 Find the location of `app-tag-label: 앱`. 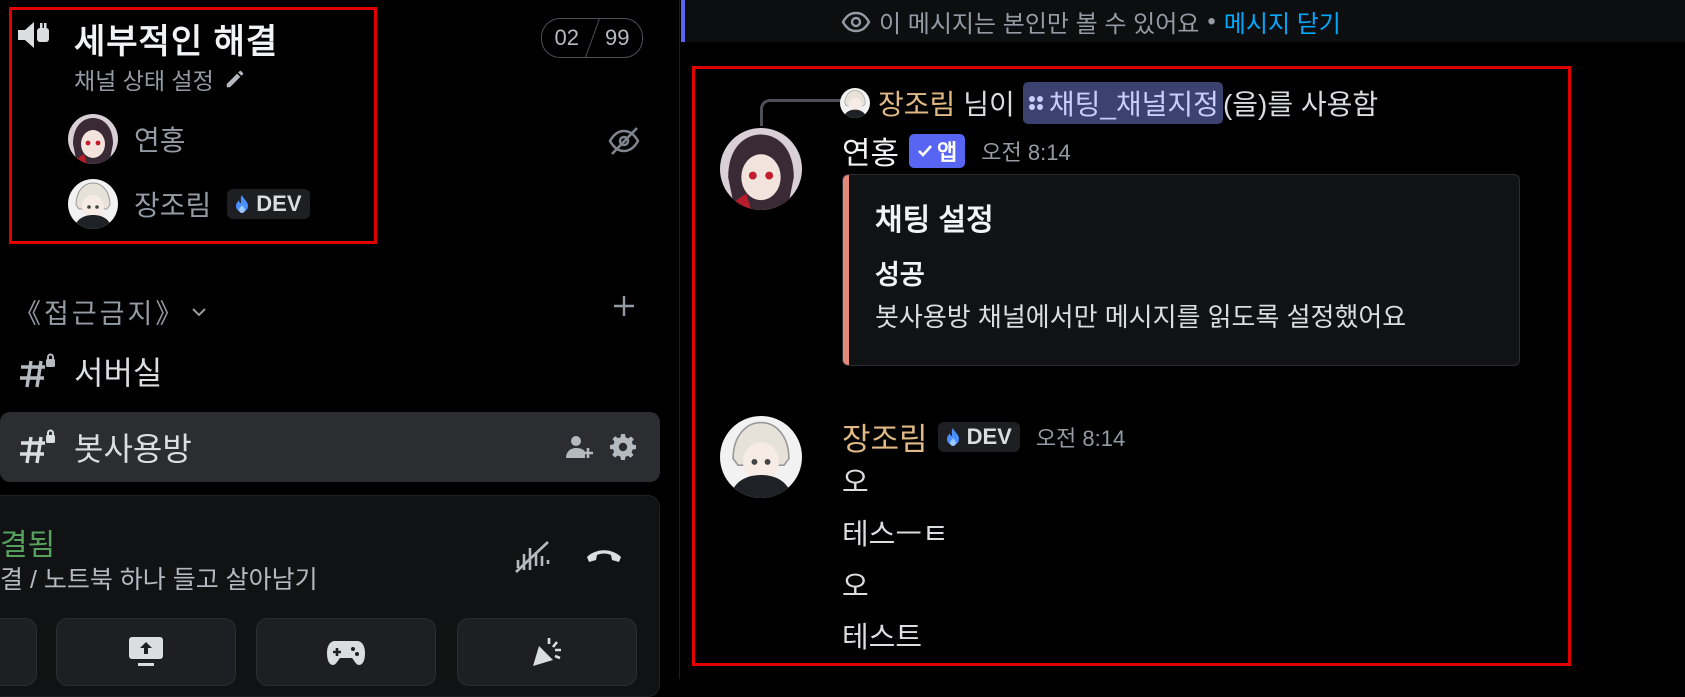

app-tag-label: 앱 is located at coordinates (947, 152).